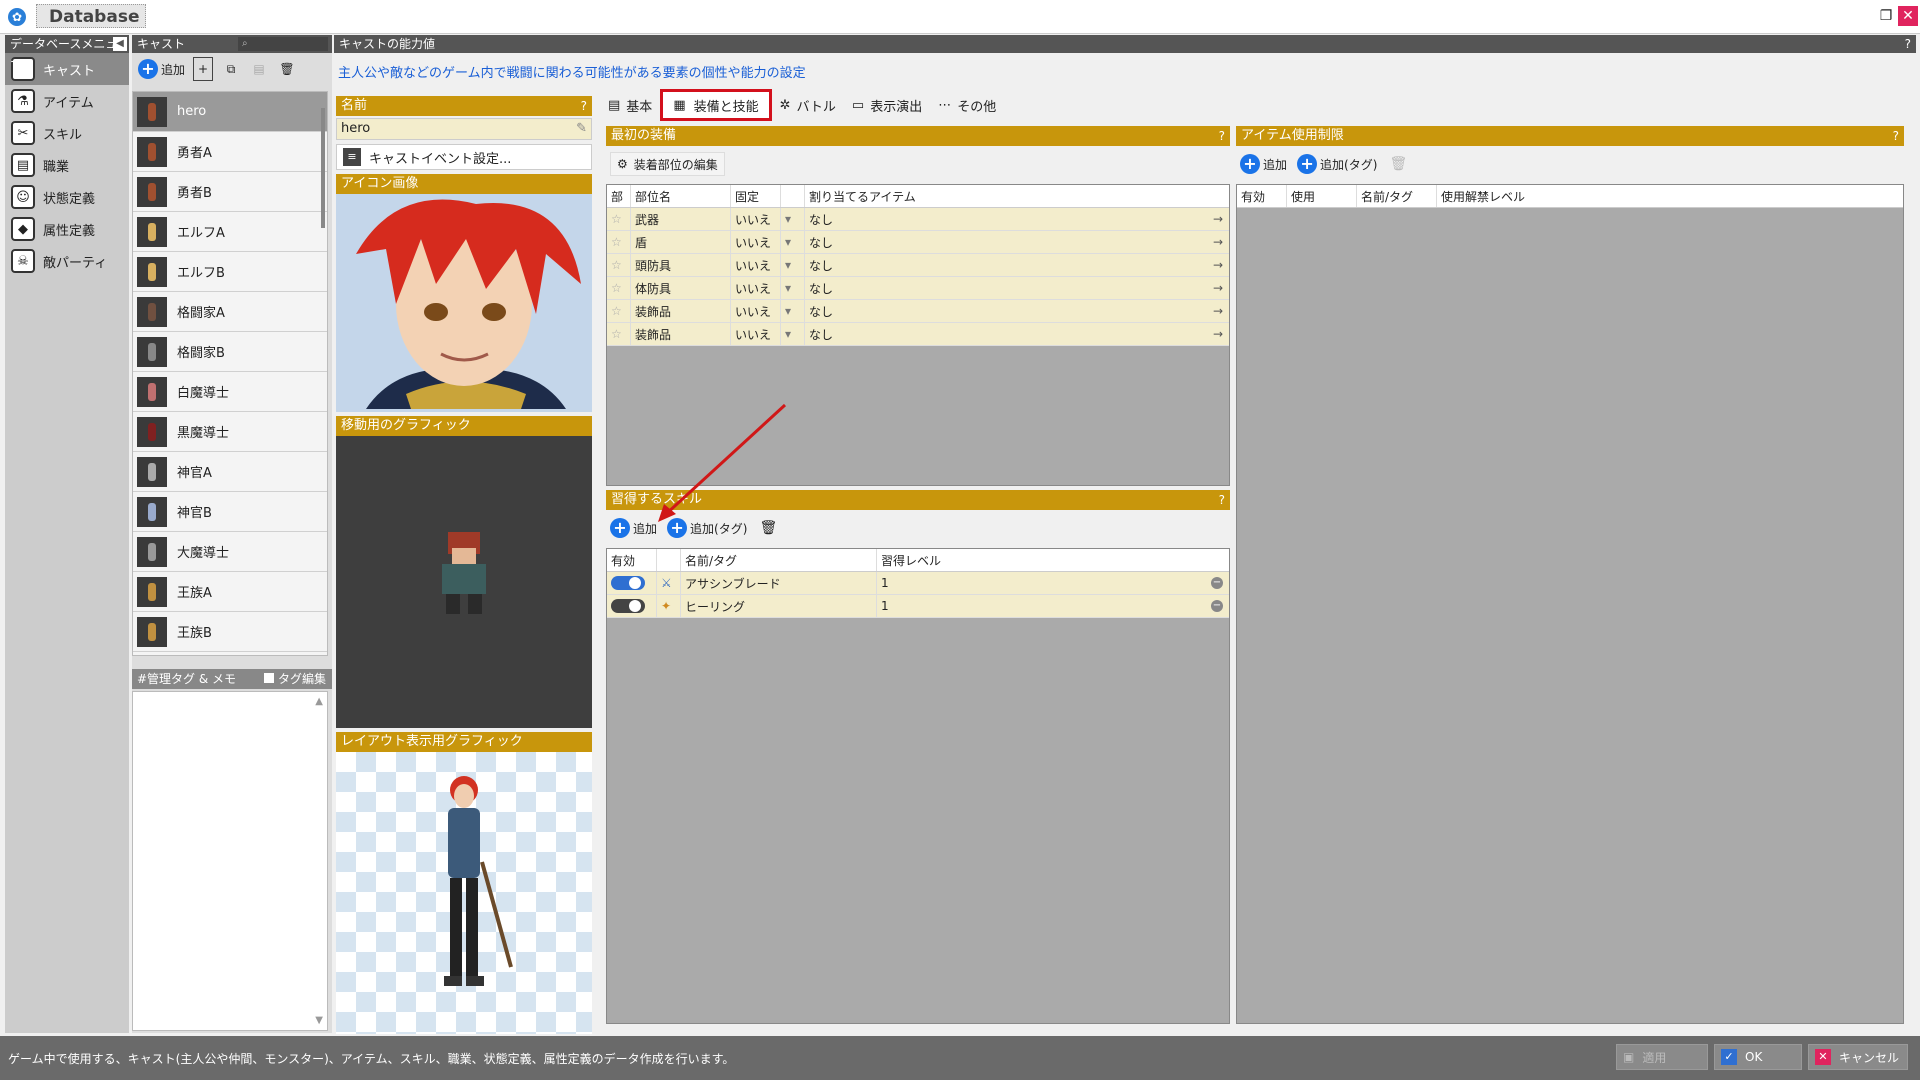 The image size is (1920, 1080). What do you see at coordinates (230, 392) in the screenshot?
I see `cast-item: 白魔導士` at bounding box center [230, 392].